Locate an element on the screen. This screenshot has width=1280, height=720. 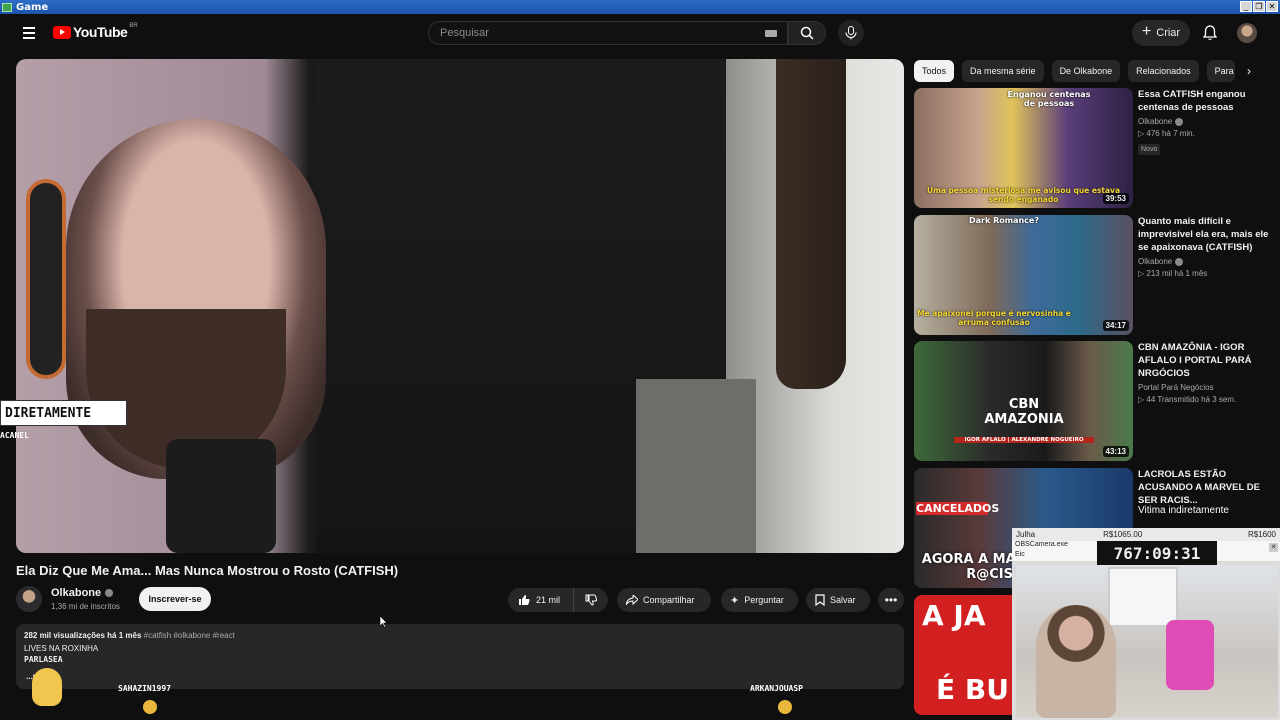
keyboard-icon is located at coordinates (771, 33).